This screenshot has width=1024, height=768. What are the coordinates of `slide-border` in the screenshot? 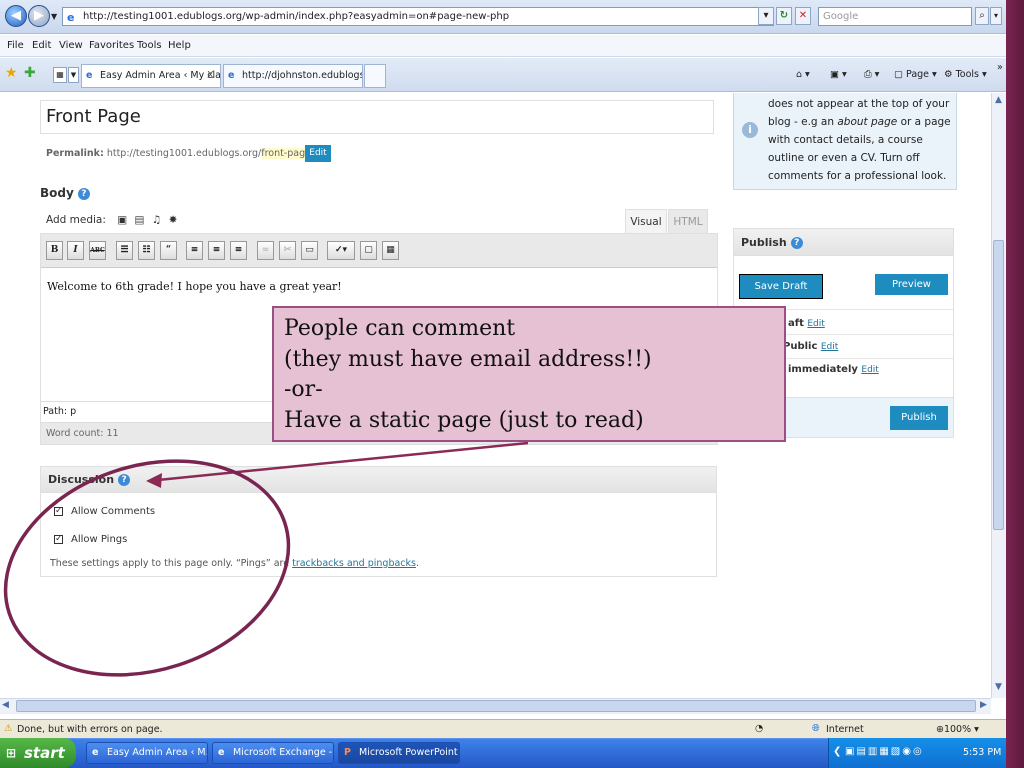 It's located at (1015, 384).